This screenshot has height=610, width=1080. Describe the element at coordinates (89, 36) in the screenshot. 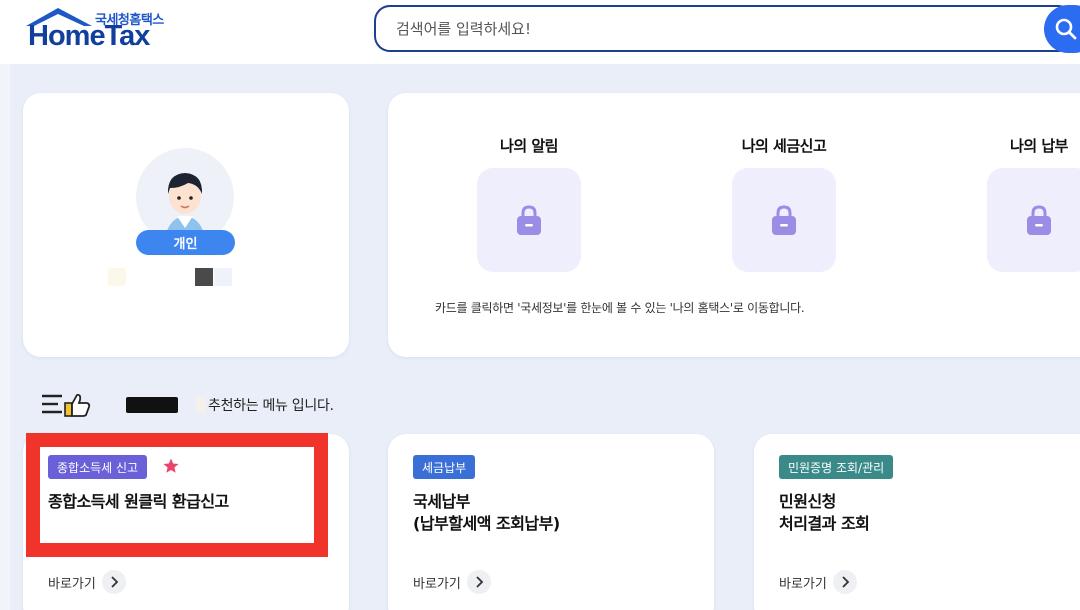

I see `logo-title: HomeTax` at that location.